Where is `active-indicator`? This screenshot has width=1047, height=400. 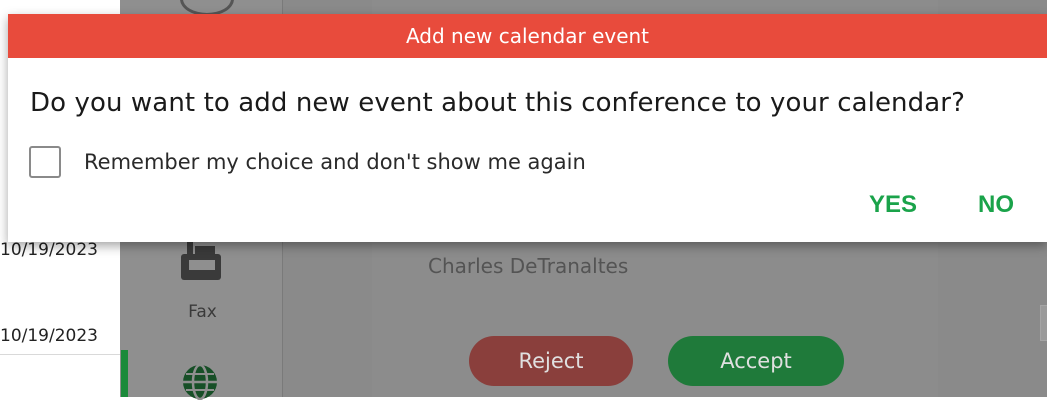
active-indicator is located at coordinates (124, 373).